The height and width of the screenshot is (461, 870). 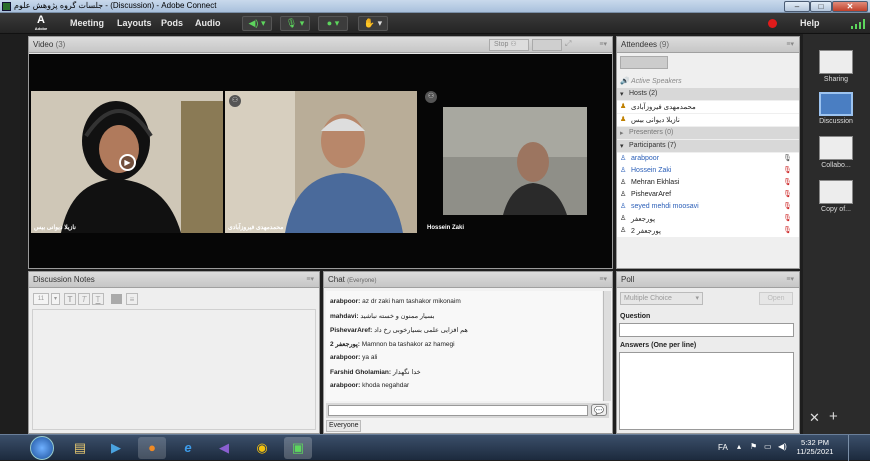 What do you see at coordinates (708, 231) in the screenshot?
I see `participant-row: ♙ پورجعفر 2 🎙` at bounding box center [708, 231].